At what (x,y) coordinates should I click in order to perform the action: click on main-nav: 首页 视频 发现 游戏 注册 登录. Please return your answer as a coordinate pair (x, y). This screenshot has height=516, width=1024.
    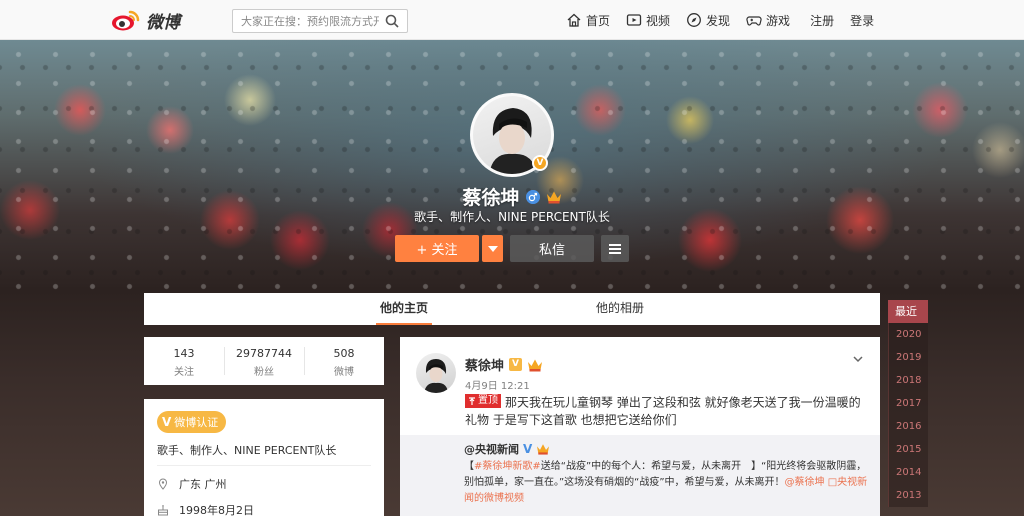
    Looking at the image, I should click on (728, 20).